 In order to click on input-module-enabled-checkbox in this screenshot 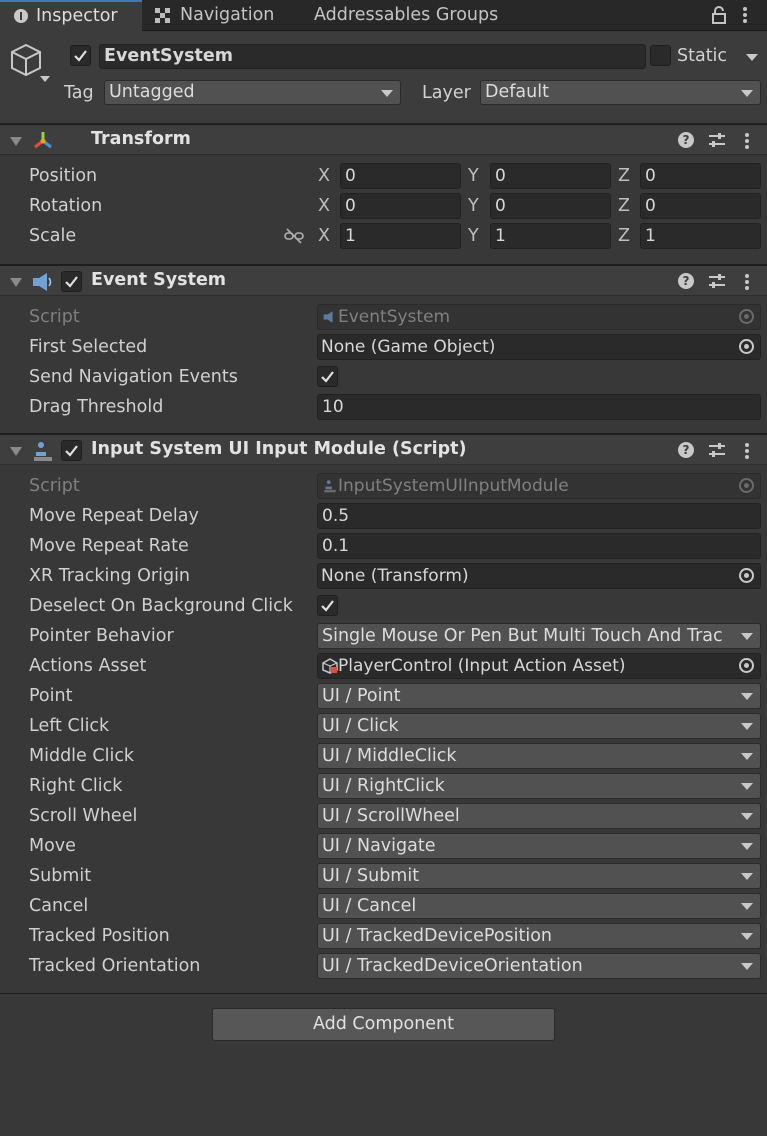, I will do `click(71, 450)`.